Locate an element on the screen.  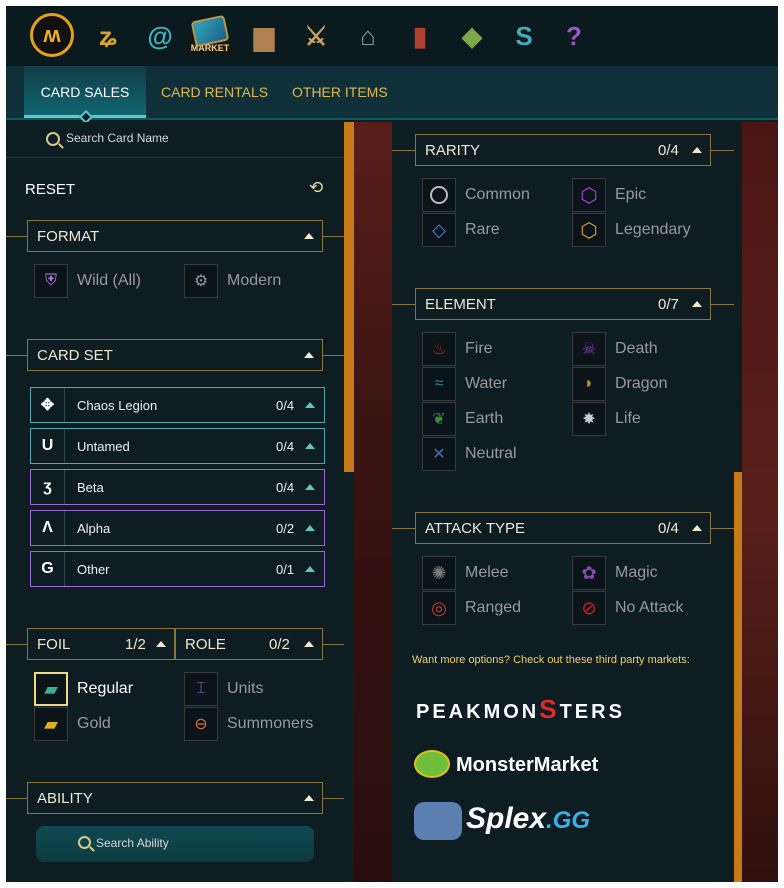
foil-option-gold: ▰ Gold is located at coordinates (104, 724).